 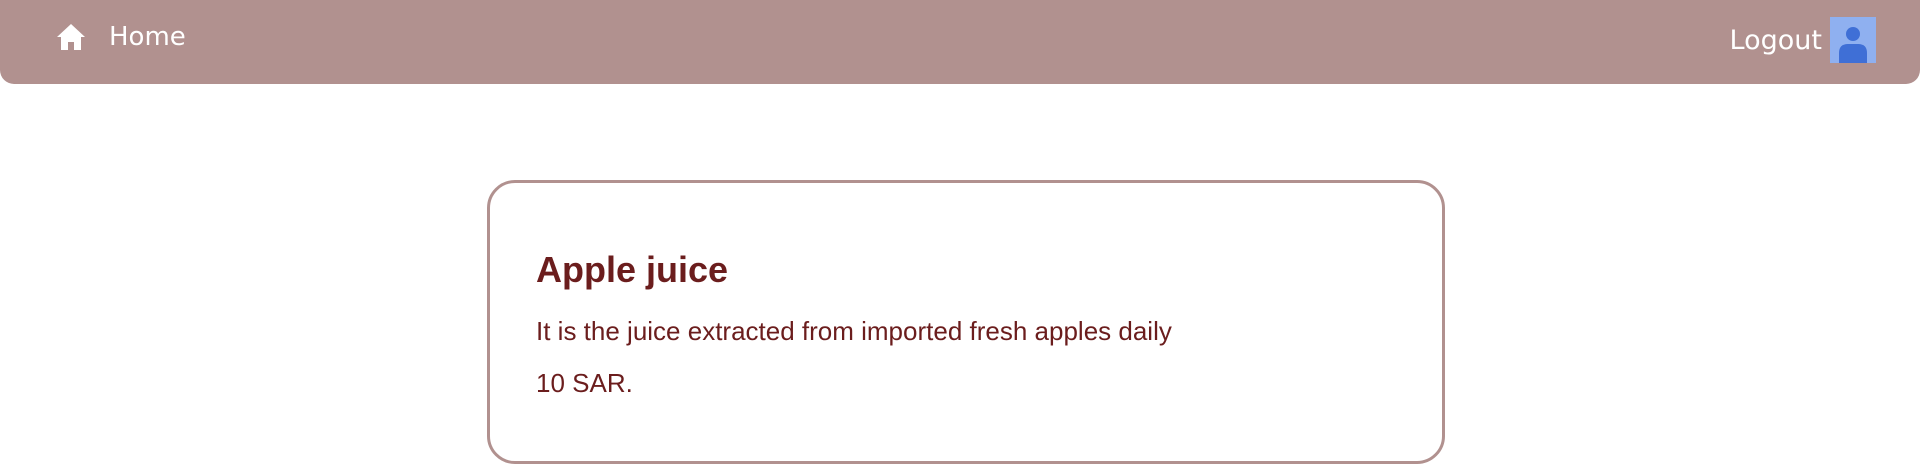 I want to click on home-link: Home, so click(x=120, y=37).